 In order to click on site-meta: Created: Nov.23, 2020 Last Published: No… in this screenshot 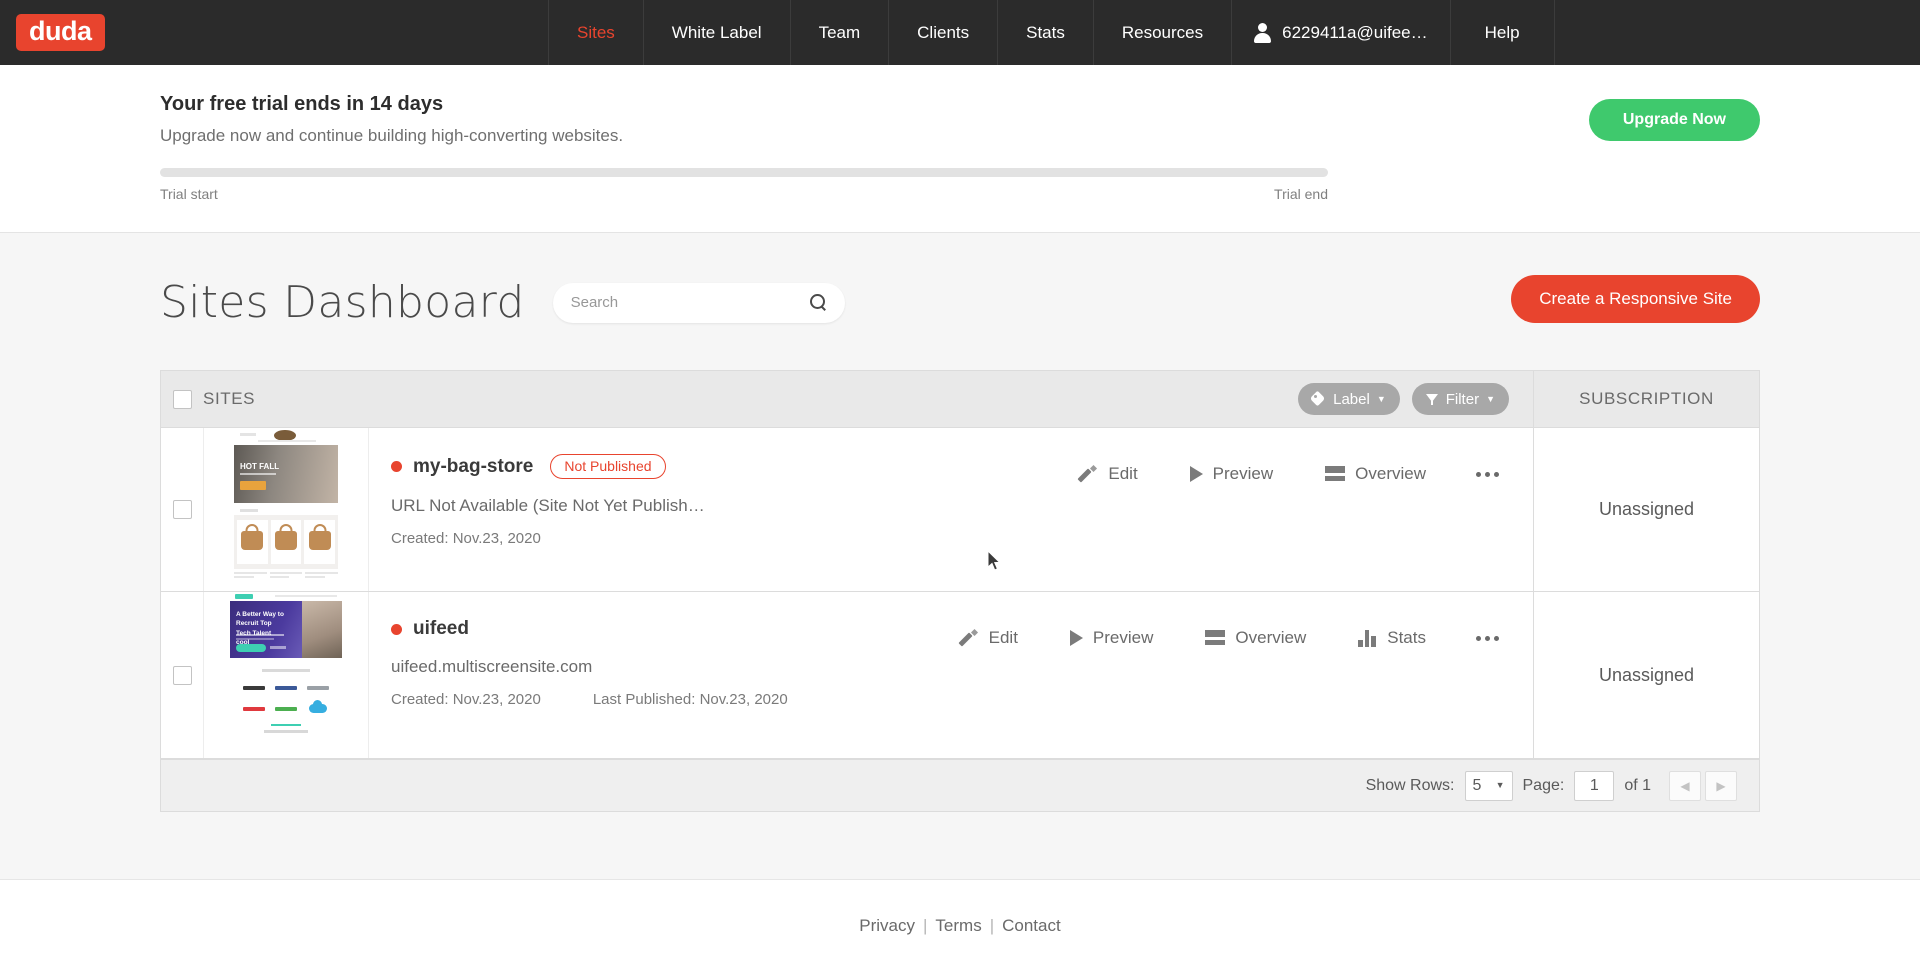, I will do `click(663, 699)`.